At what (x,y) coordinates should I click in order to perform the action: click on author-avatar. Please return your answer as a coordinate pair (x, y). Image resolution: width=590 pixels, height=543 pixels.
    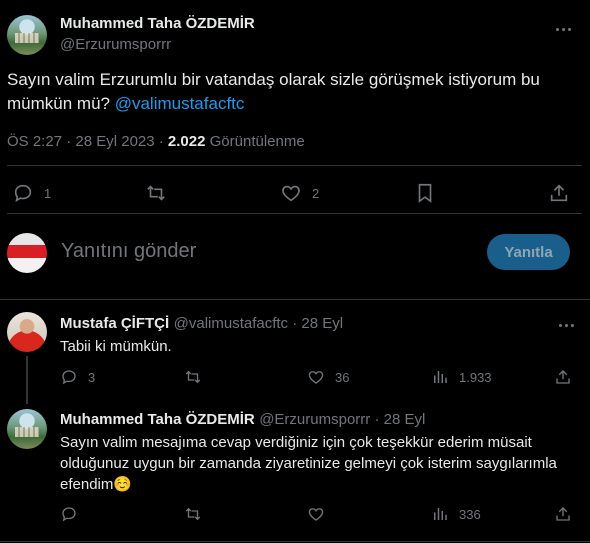
    Looking at the image, I should click on (27, 35).